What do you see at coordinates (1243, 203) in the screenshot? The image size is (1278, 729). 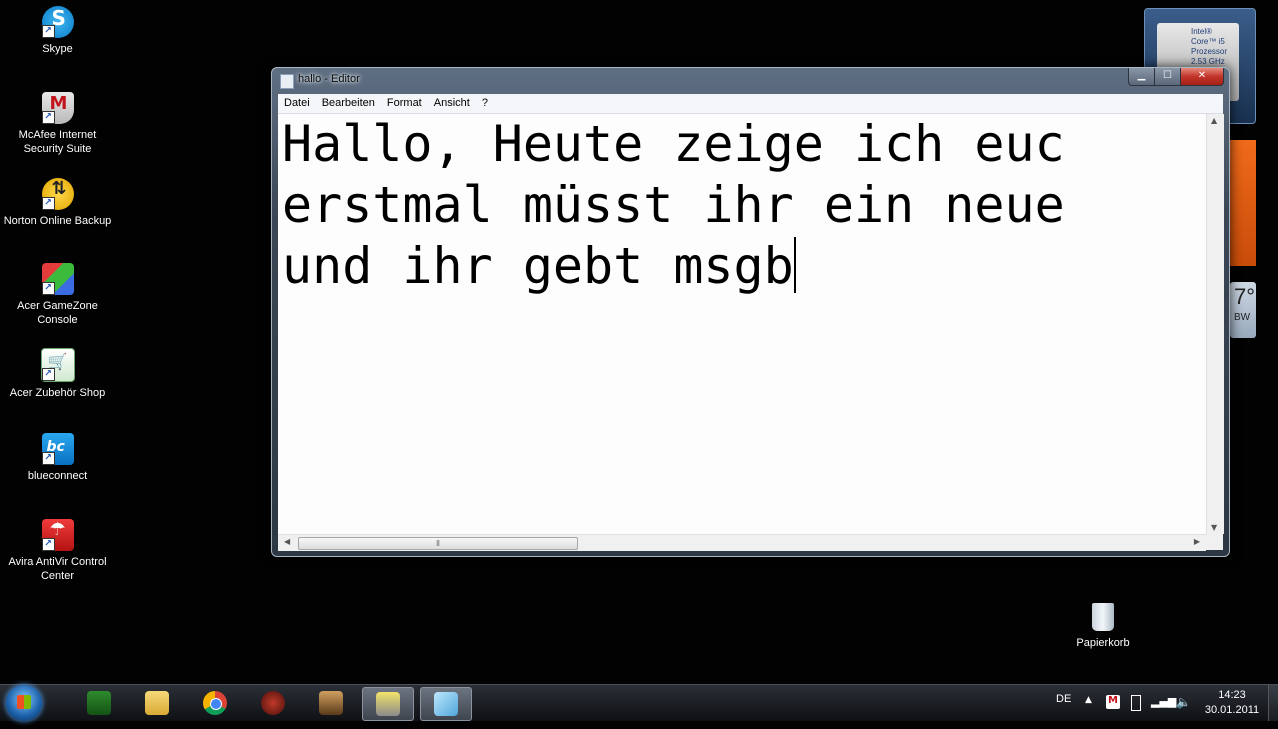 I see `calendar-gadget` at bounding box center [1243, 203].